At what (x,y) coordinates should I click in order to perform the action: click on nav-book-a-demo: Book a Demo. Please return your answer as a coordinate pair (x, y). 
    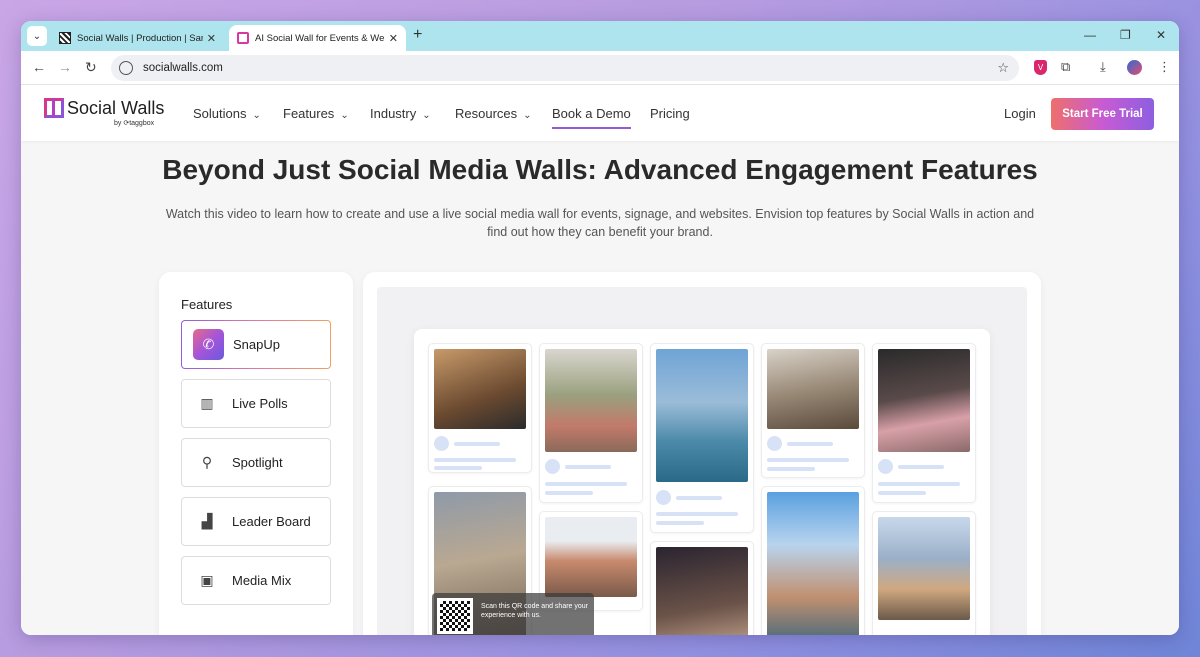
    Looking at the image, I should click on (591, 117).